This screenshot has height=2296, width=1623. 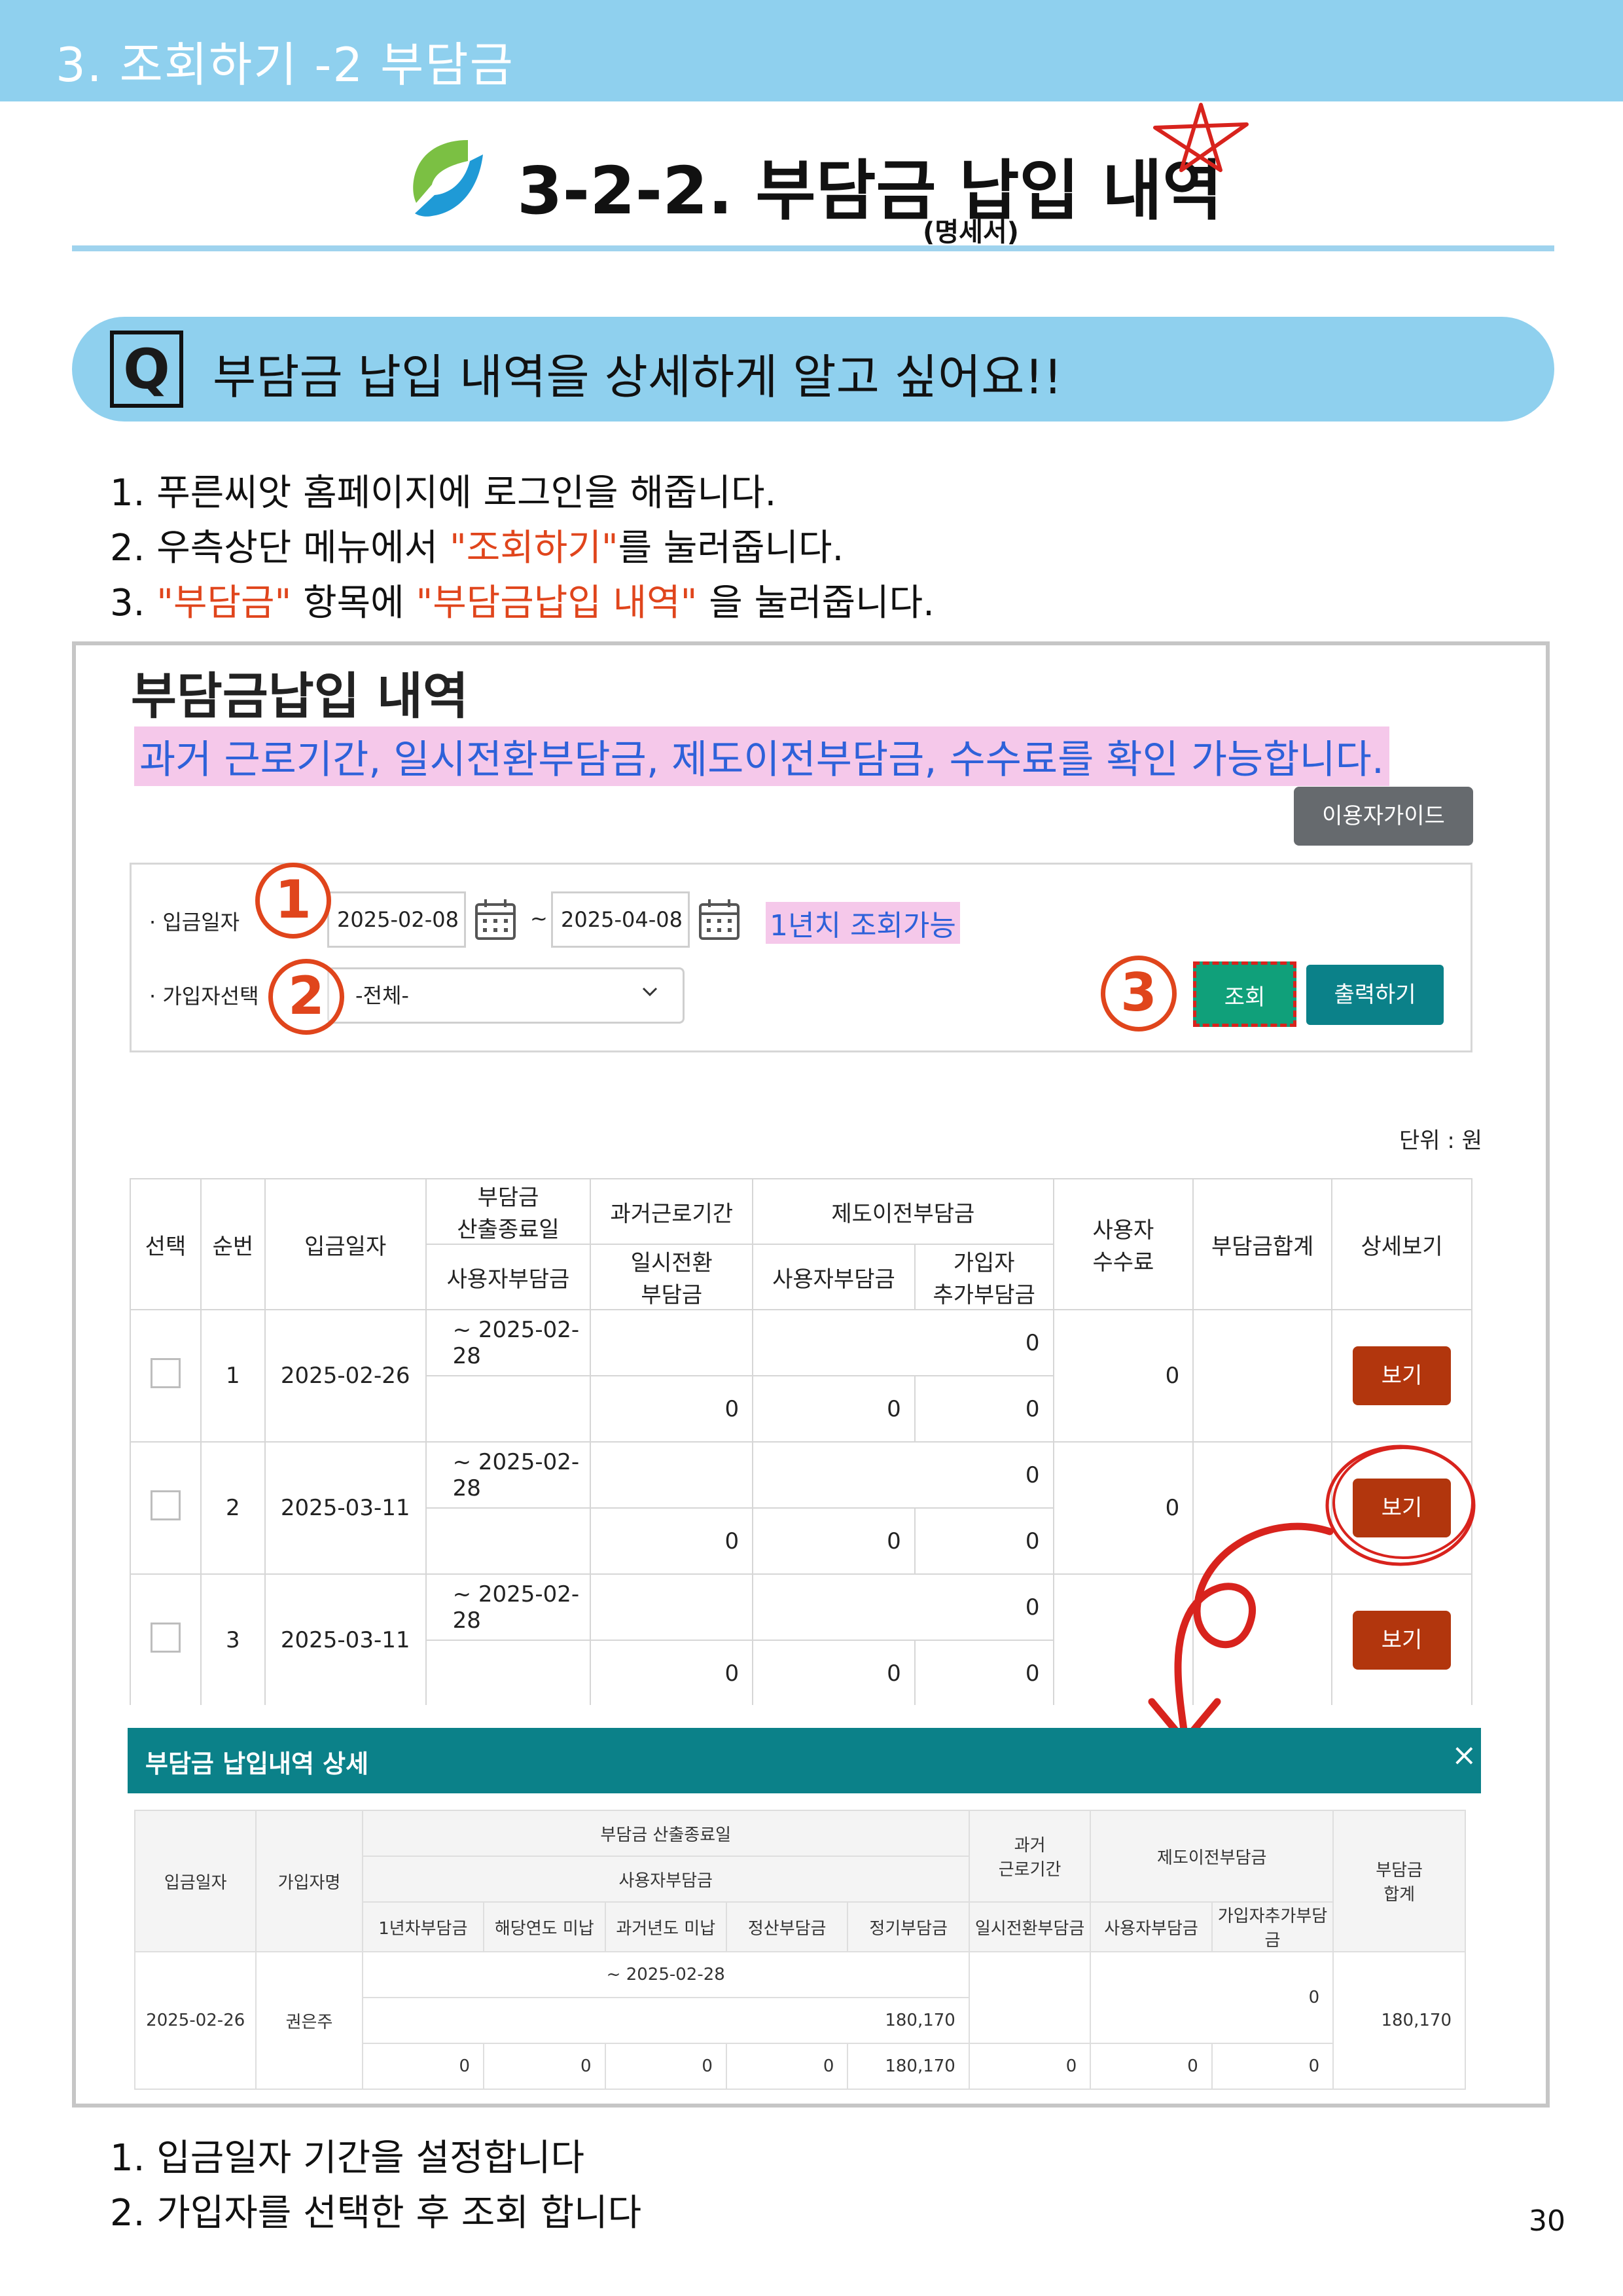 What do you see at coordinates (834, 1277) in the screenshot?
I see `th-transfer-employer: 사용자부담금` at bounding box center [834, 1277].